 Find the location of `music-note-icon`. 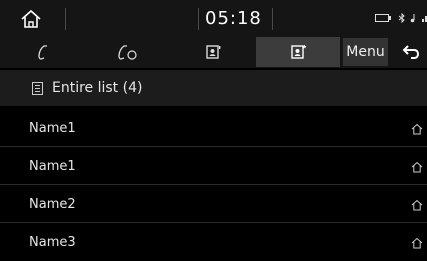

music-note-icon is located at coordinates (413, 18).